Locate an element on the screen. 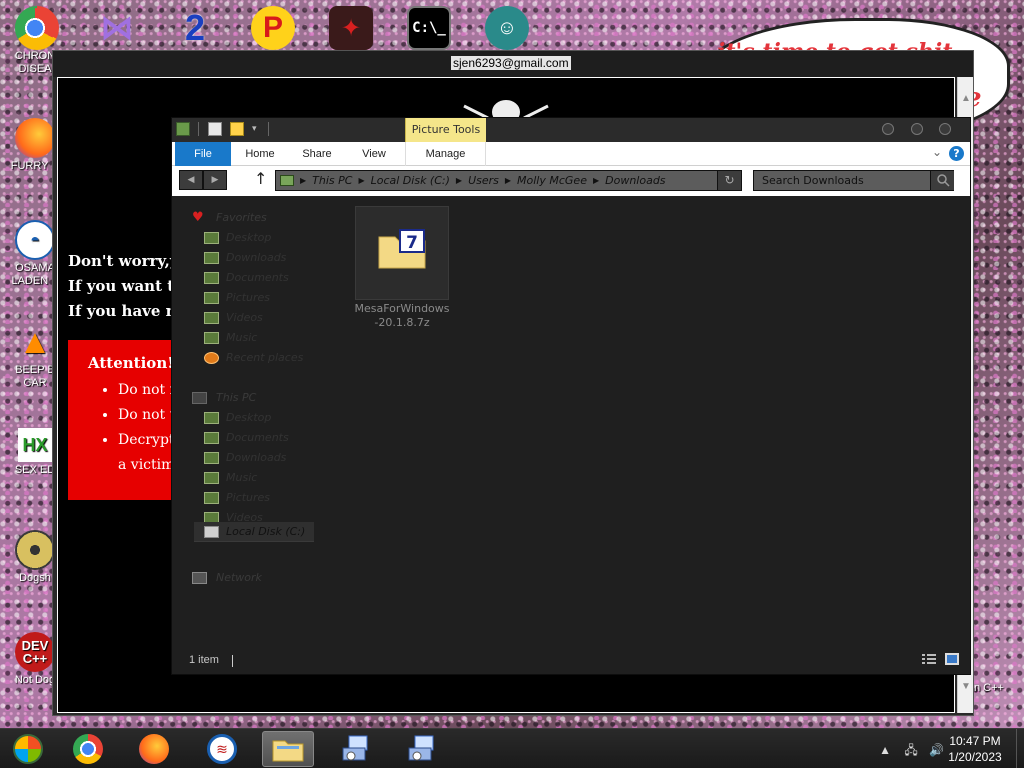 The width and height of the screenshot is (1024, 768). nav-network: Network is located at coordinates (227, 578).